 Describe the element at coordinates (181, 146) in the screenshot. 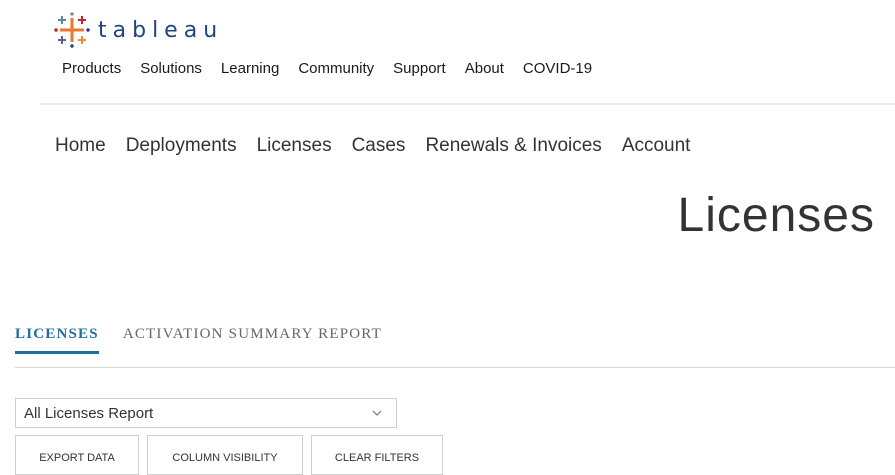

I see `account-nav-deployments: Deployments` at that location.